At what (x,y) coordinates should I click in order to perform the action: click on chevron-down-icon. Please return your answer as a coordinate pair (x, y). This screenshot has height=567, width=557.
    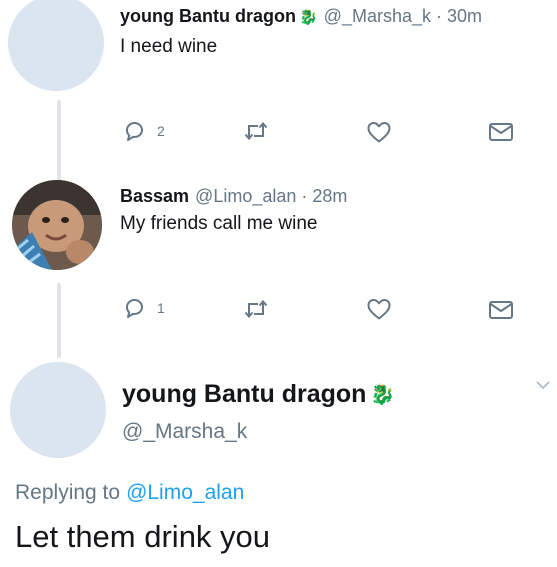
    Looking at the image, I should click on (543, 385).